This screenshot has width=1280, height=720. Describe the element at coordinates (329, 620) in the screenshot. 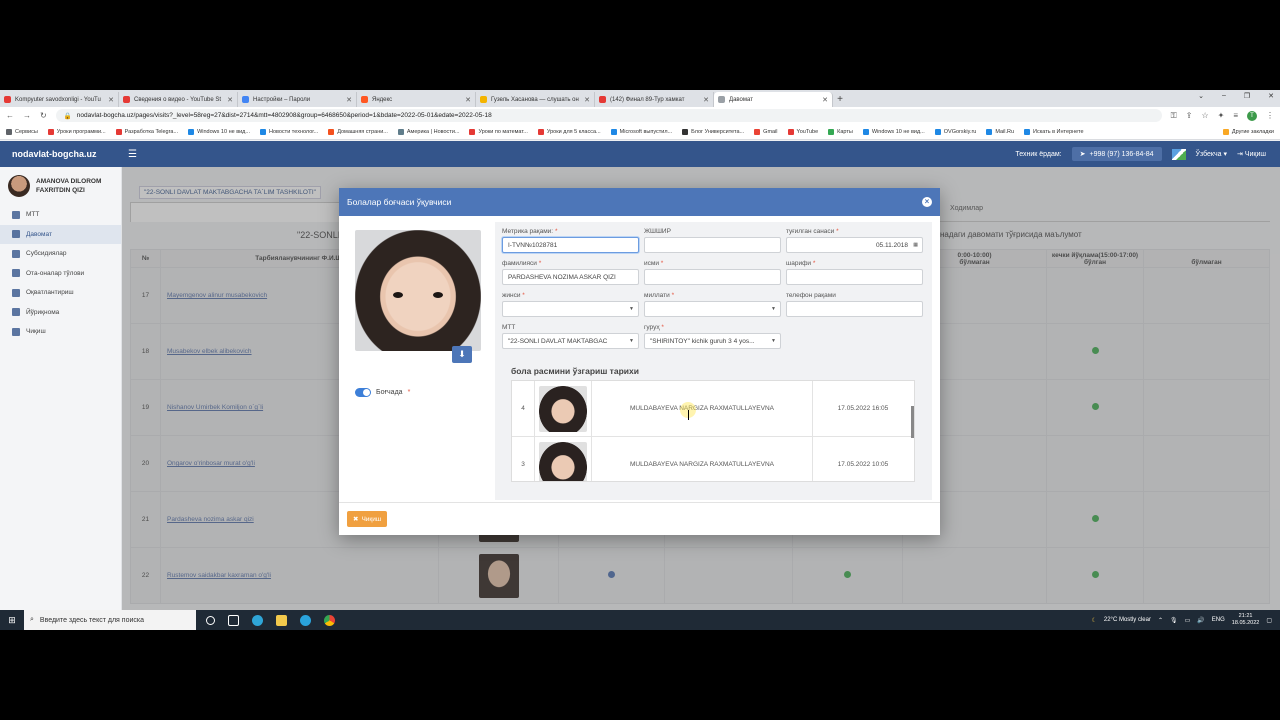

I see `chrome-icon` at that location.